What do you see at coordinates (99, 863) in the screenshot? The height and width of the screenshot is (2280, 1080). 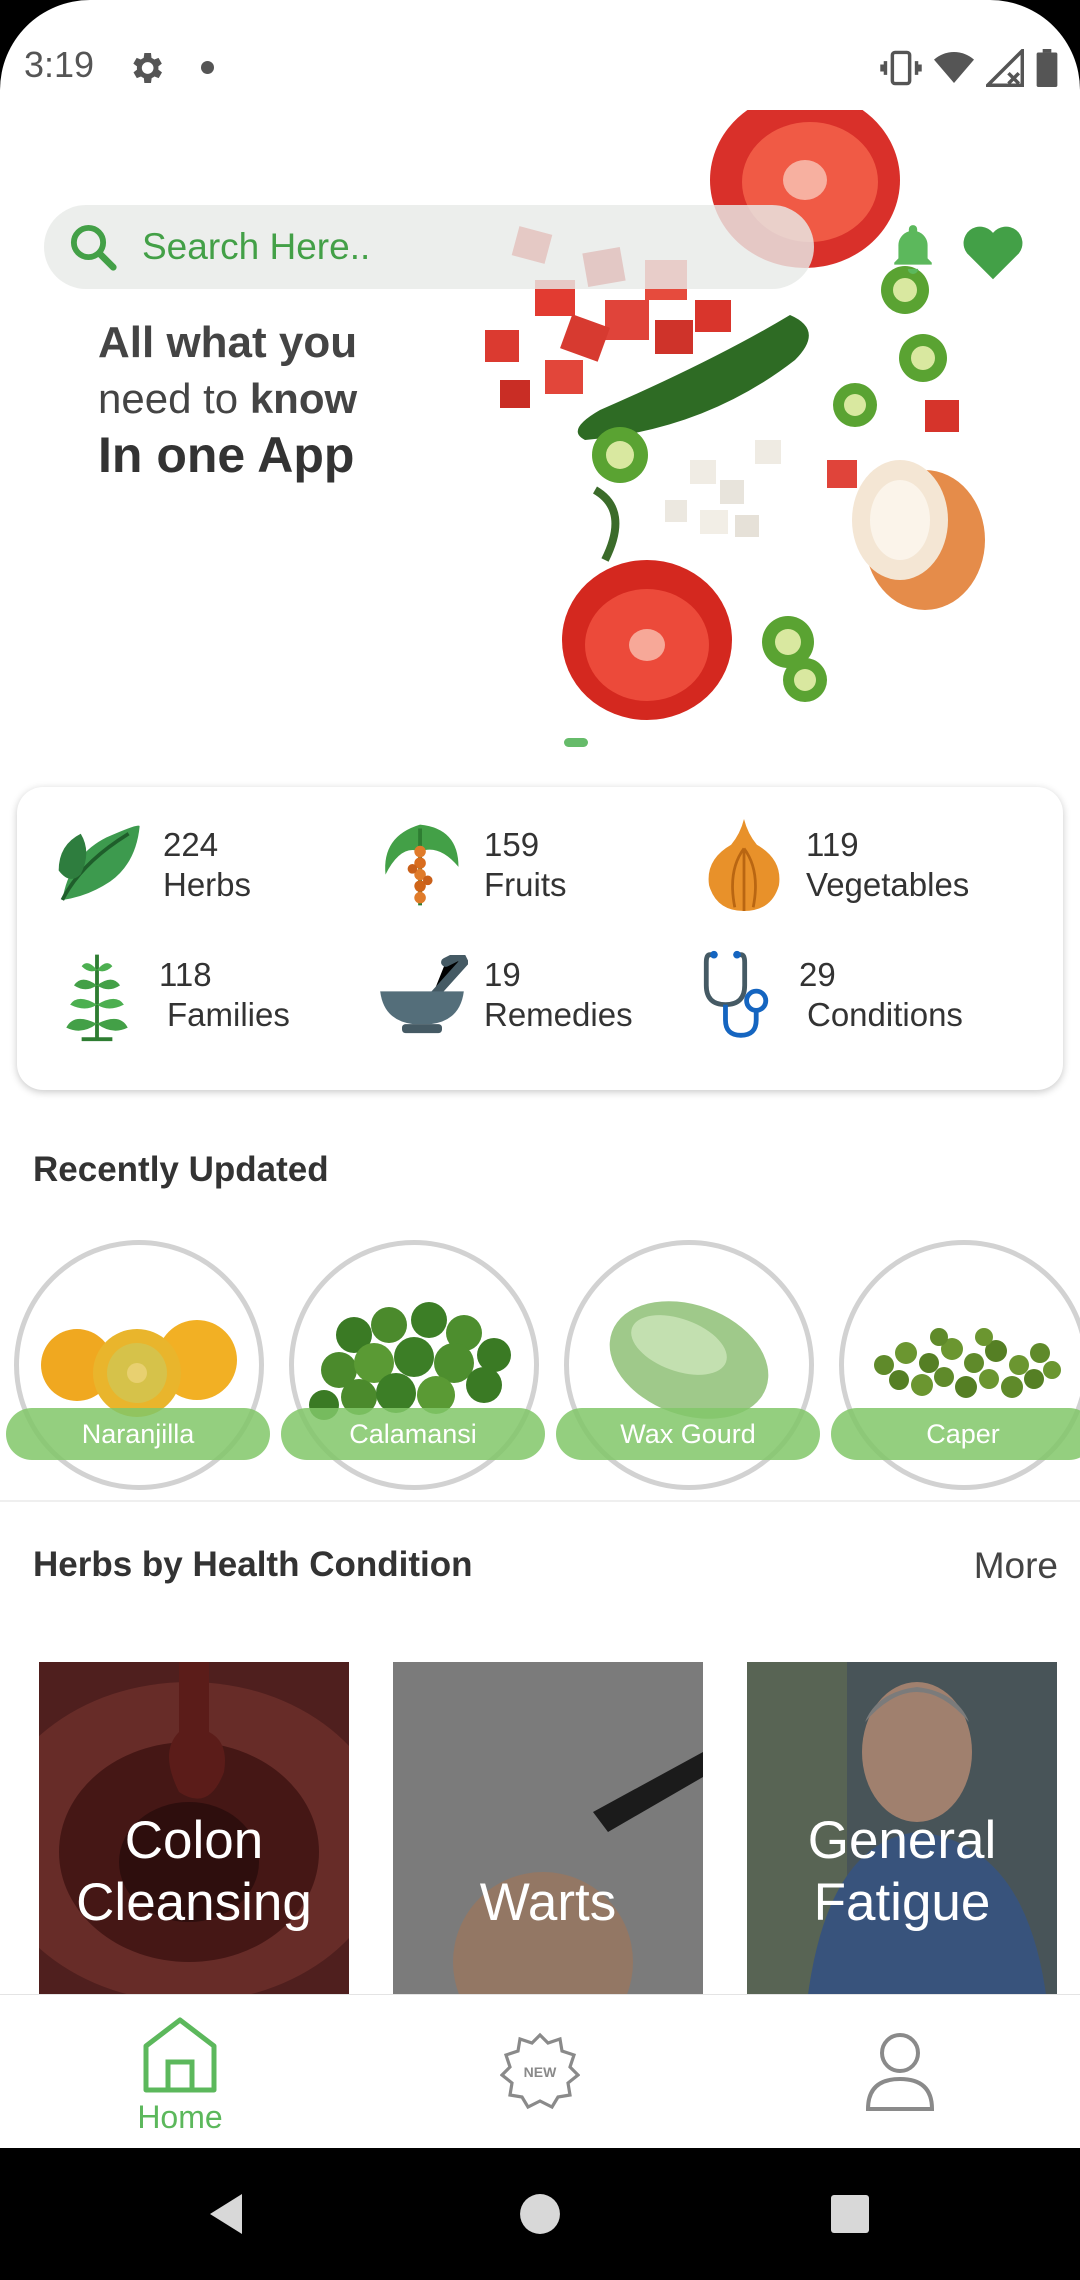 I see `herb-leaf-icon` at bounding box center [99, 863].